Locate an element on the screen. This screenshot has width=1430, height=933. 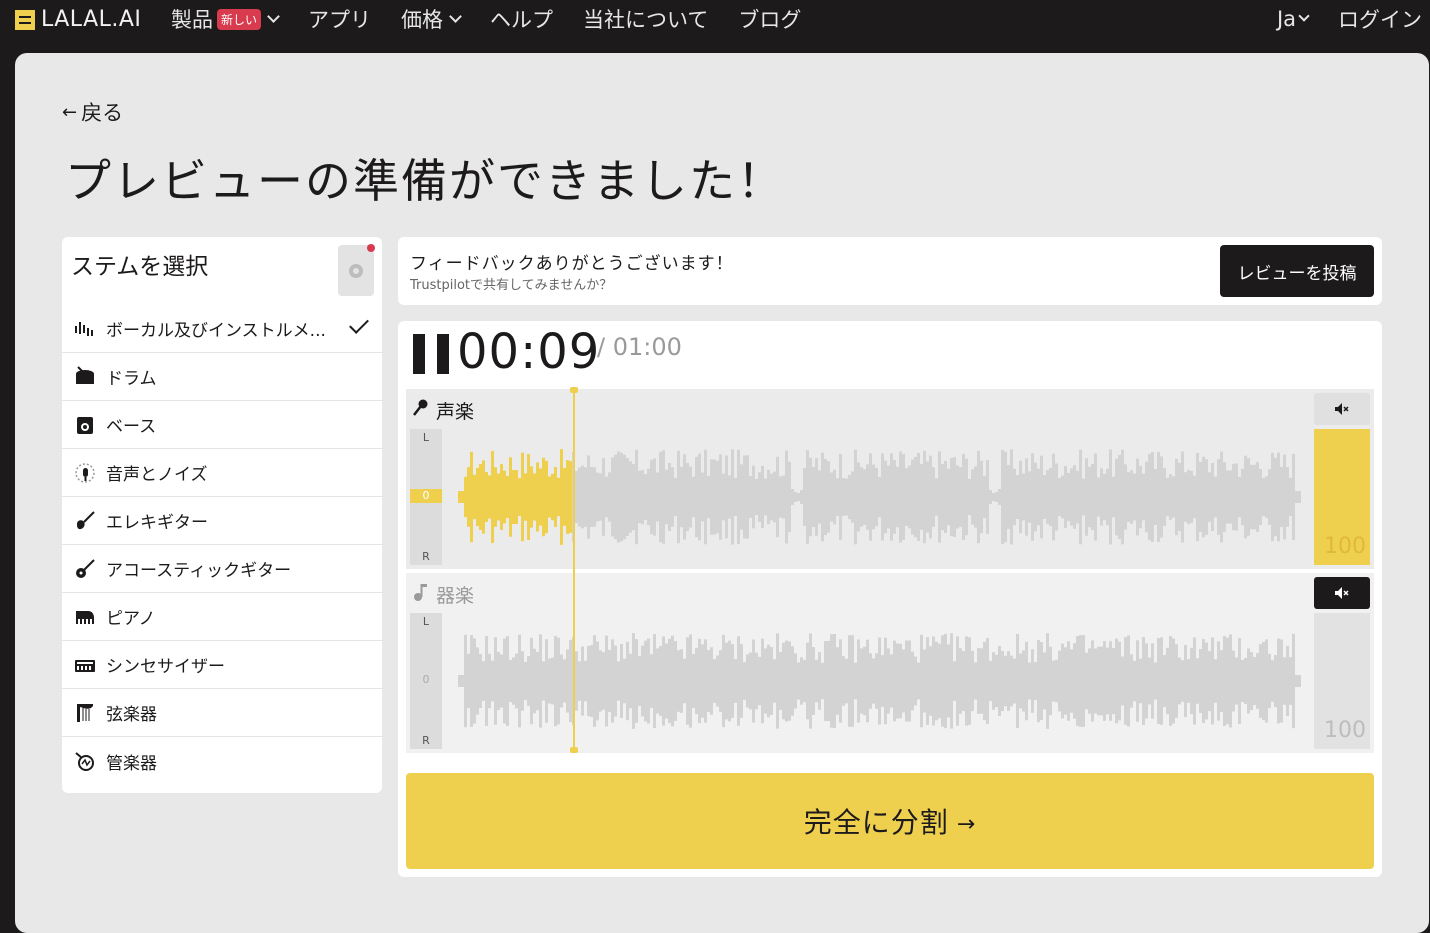
nav-item-app: アプリ is located at coordinates (339, 19).